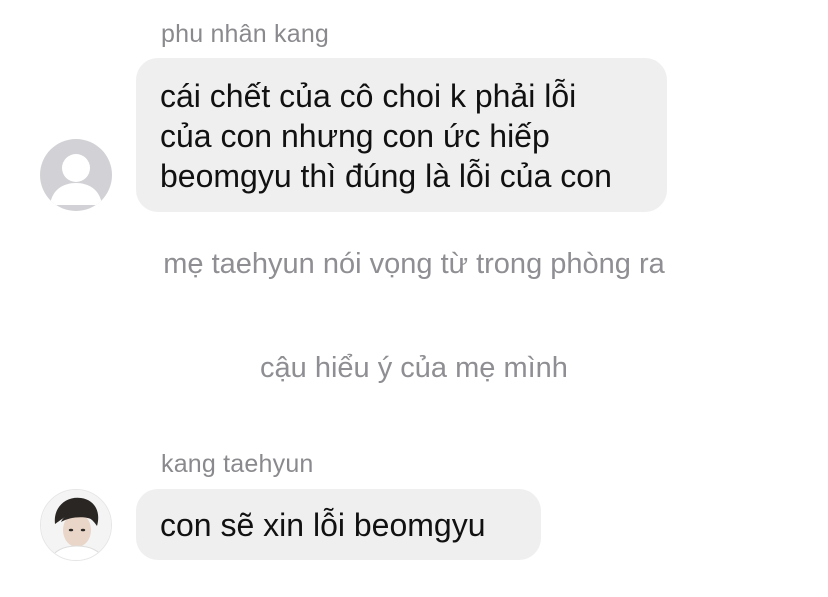  Describe the element at coordinates (355, 136) in the screenshot. I see `message-text-line: của con nhưng con ức hiếp` at that location.